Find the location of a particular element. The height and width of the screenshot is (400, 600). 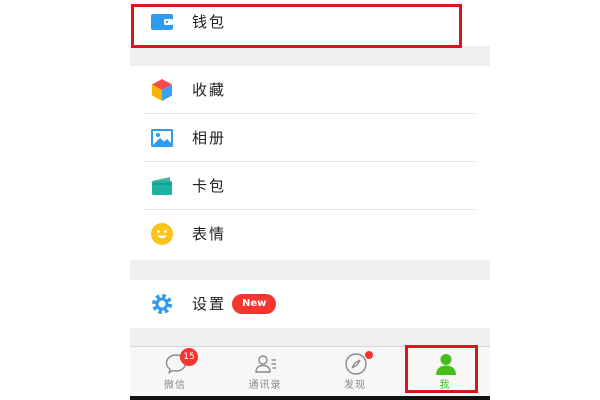

tab-label: 发现 is located at coordinates (355, 385).